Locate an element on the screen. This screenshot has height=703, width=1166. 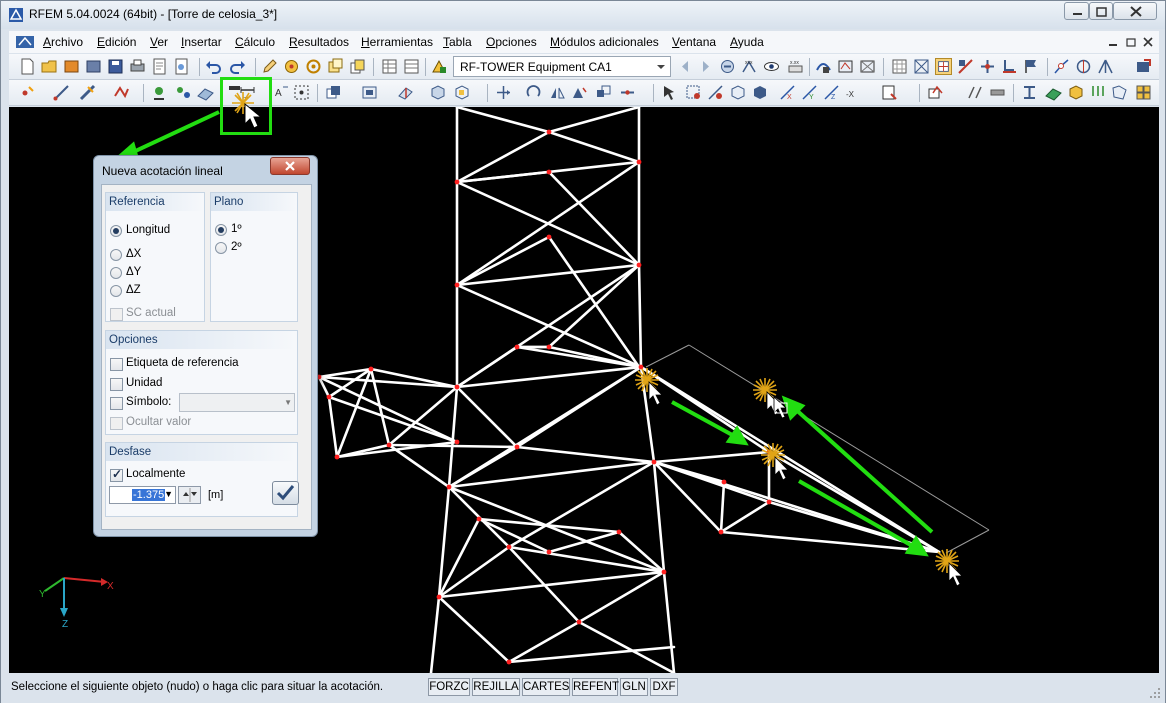
menu-resultados: Resultados is located at coordinates (319, 42).